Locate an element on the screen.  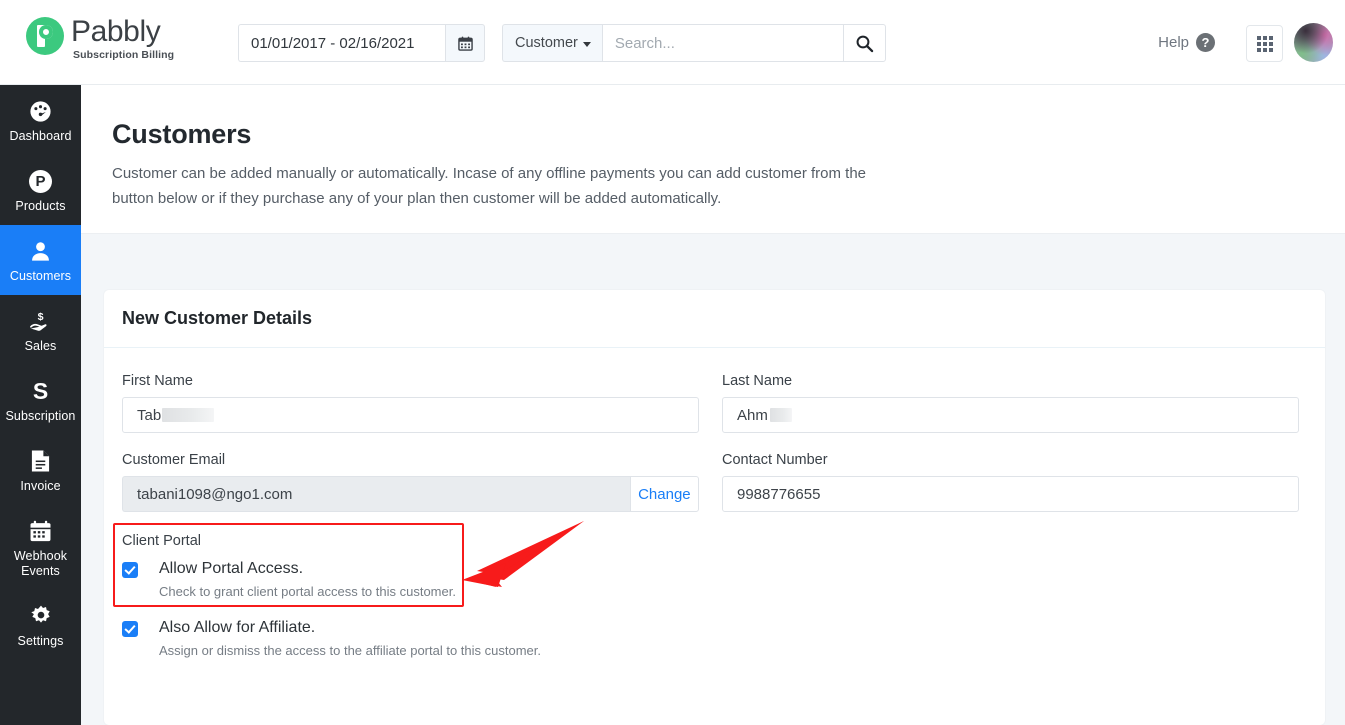
client-portal-label: Client Portal is located at coordinates (161, 541).